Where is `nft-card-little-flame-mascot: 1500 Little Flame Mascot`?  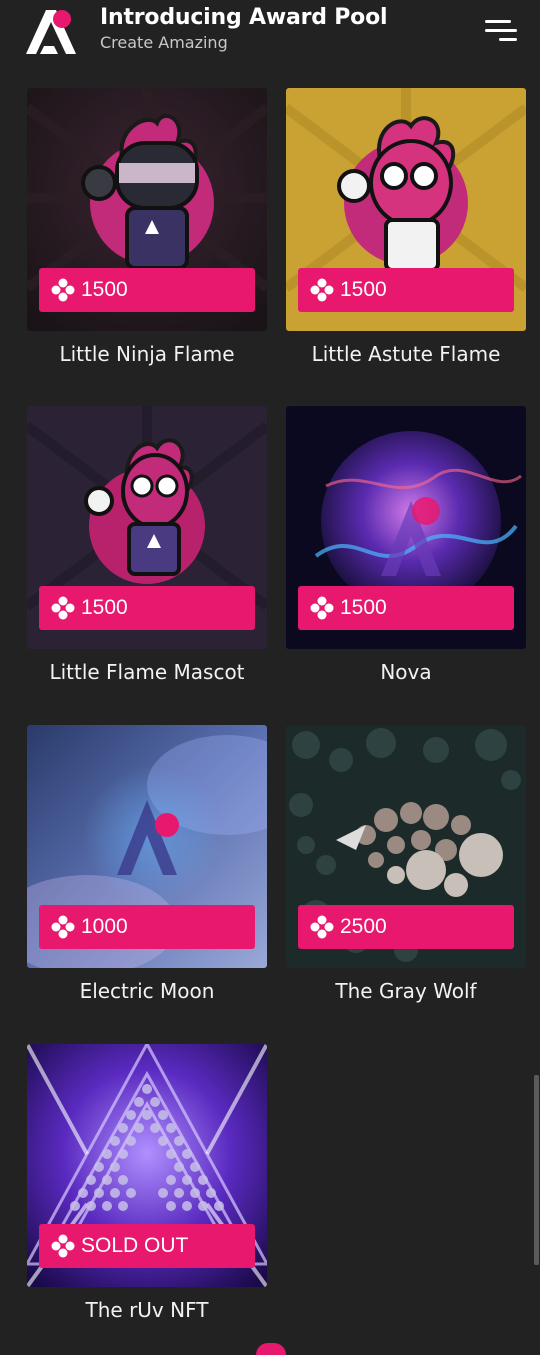 nft-card-little-flame-mascot: 1500 Little Flame Mascot is located at coordinates (147, 545).